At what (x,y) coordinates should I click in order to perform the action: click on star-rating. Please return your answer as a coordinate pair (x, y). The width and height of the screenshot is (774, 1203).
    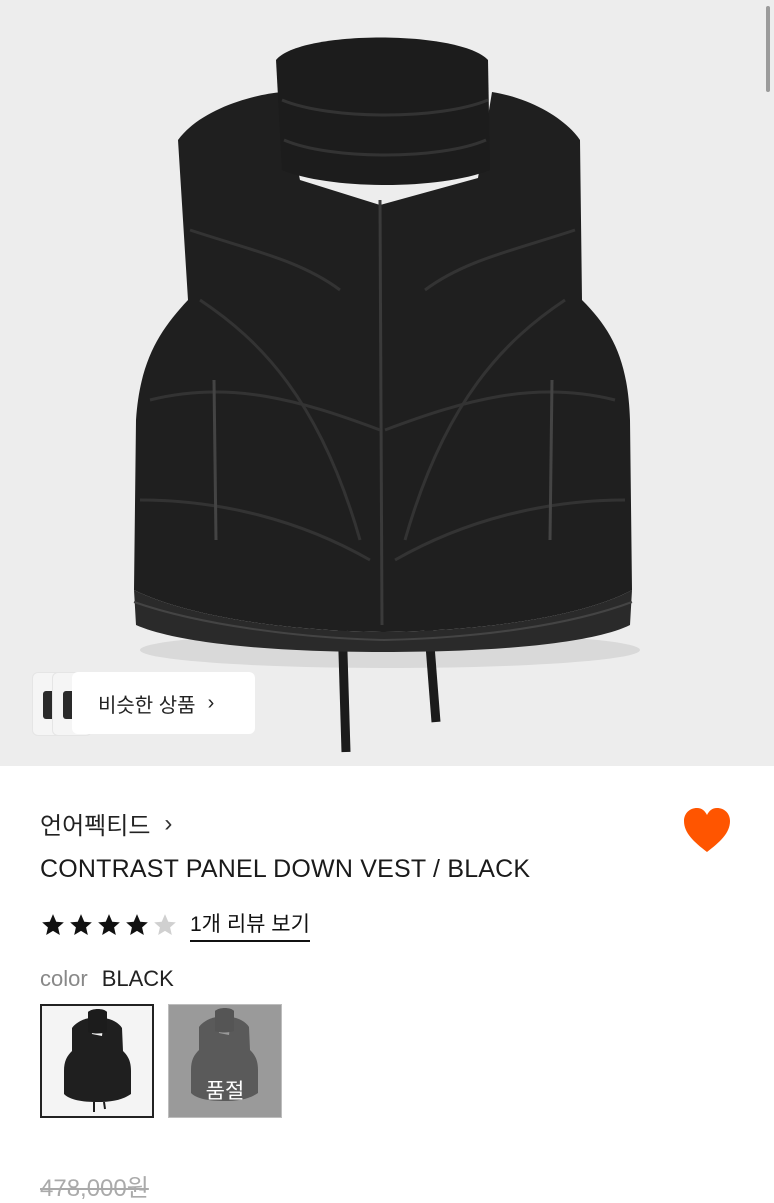
    Looking at the image, I should click on (109, 925).